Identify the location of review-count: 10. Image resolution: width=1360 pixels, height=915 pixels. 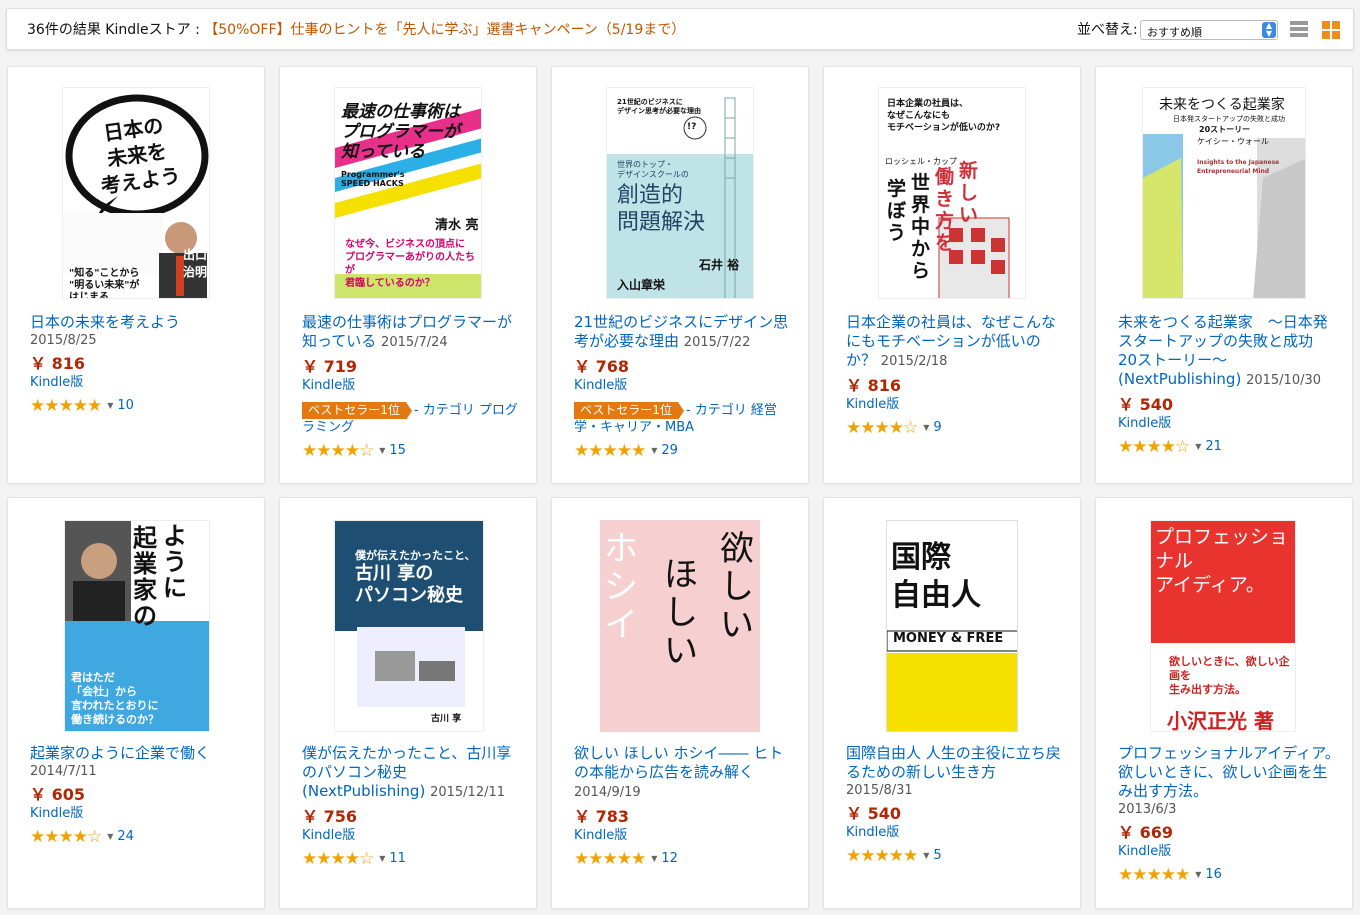
(125, 406).